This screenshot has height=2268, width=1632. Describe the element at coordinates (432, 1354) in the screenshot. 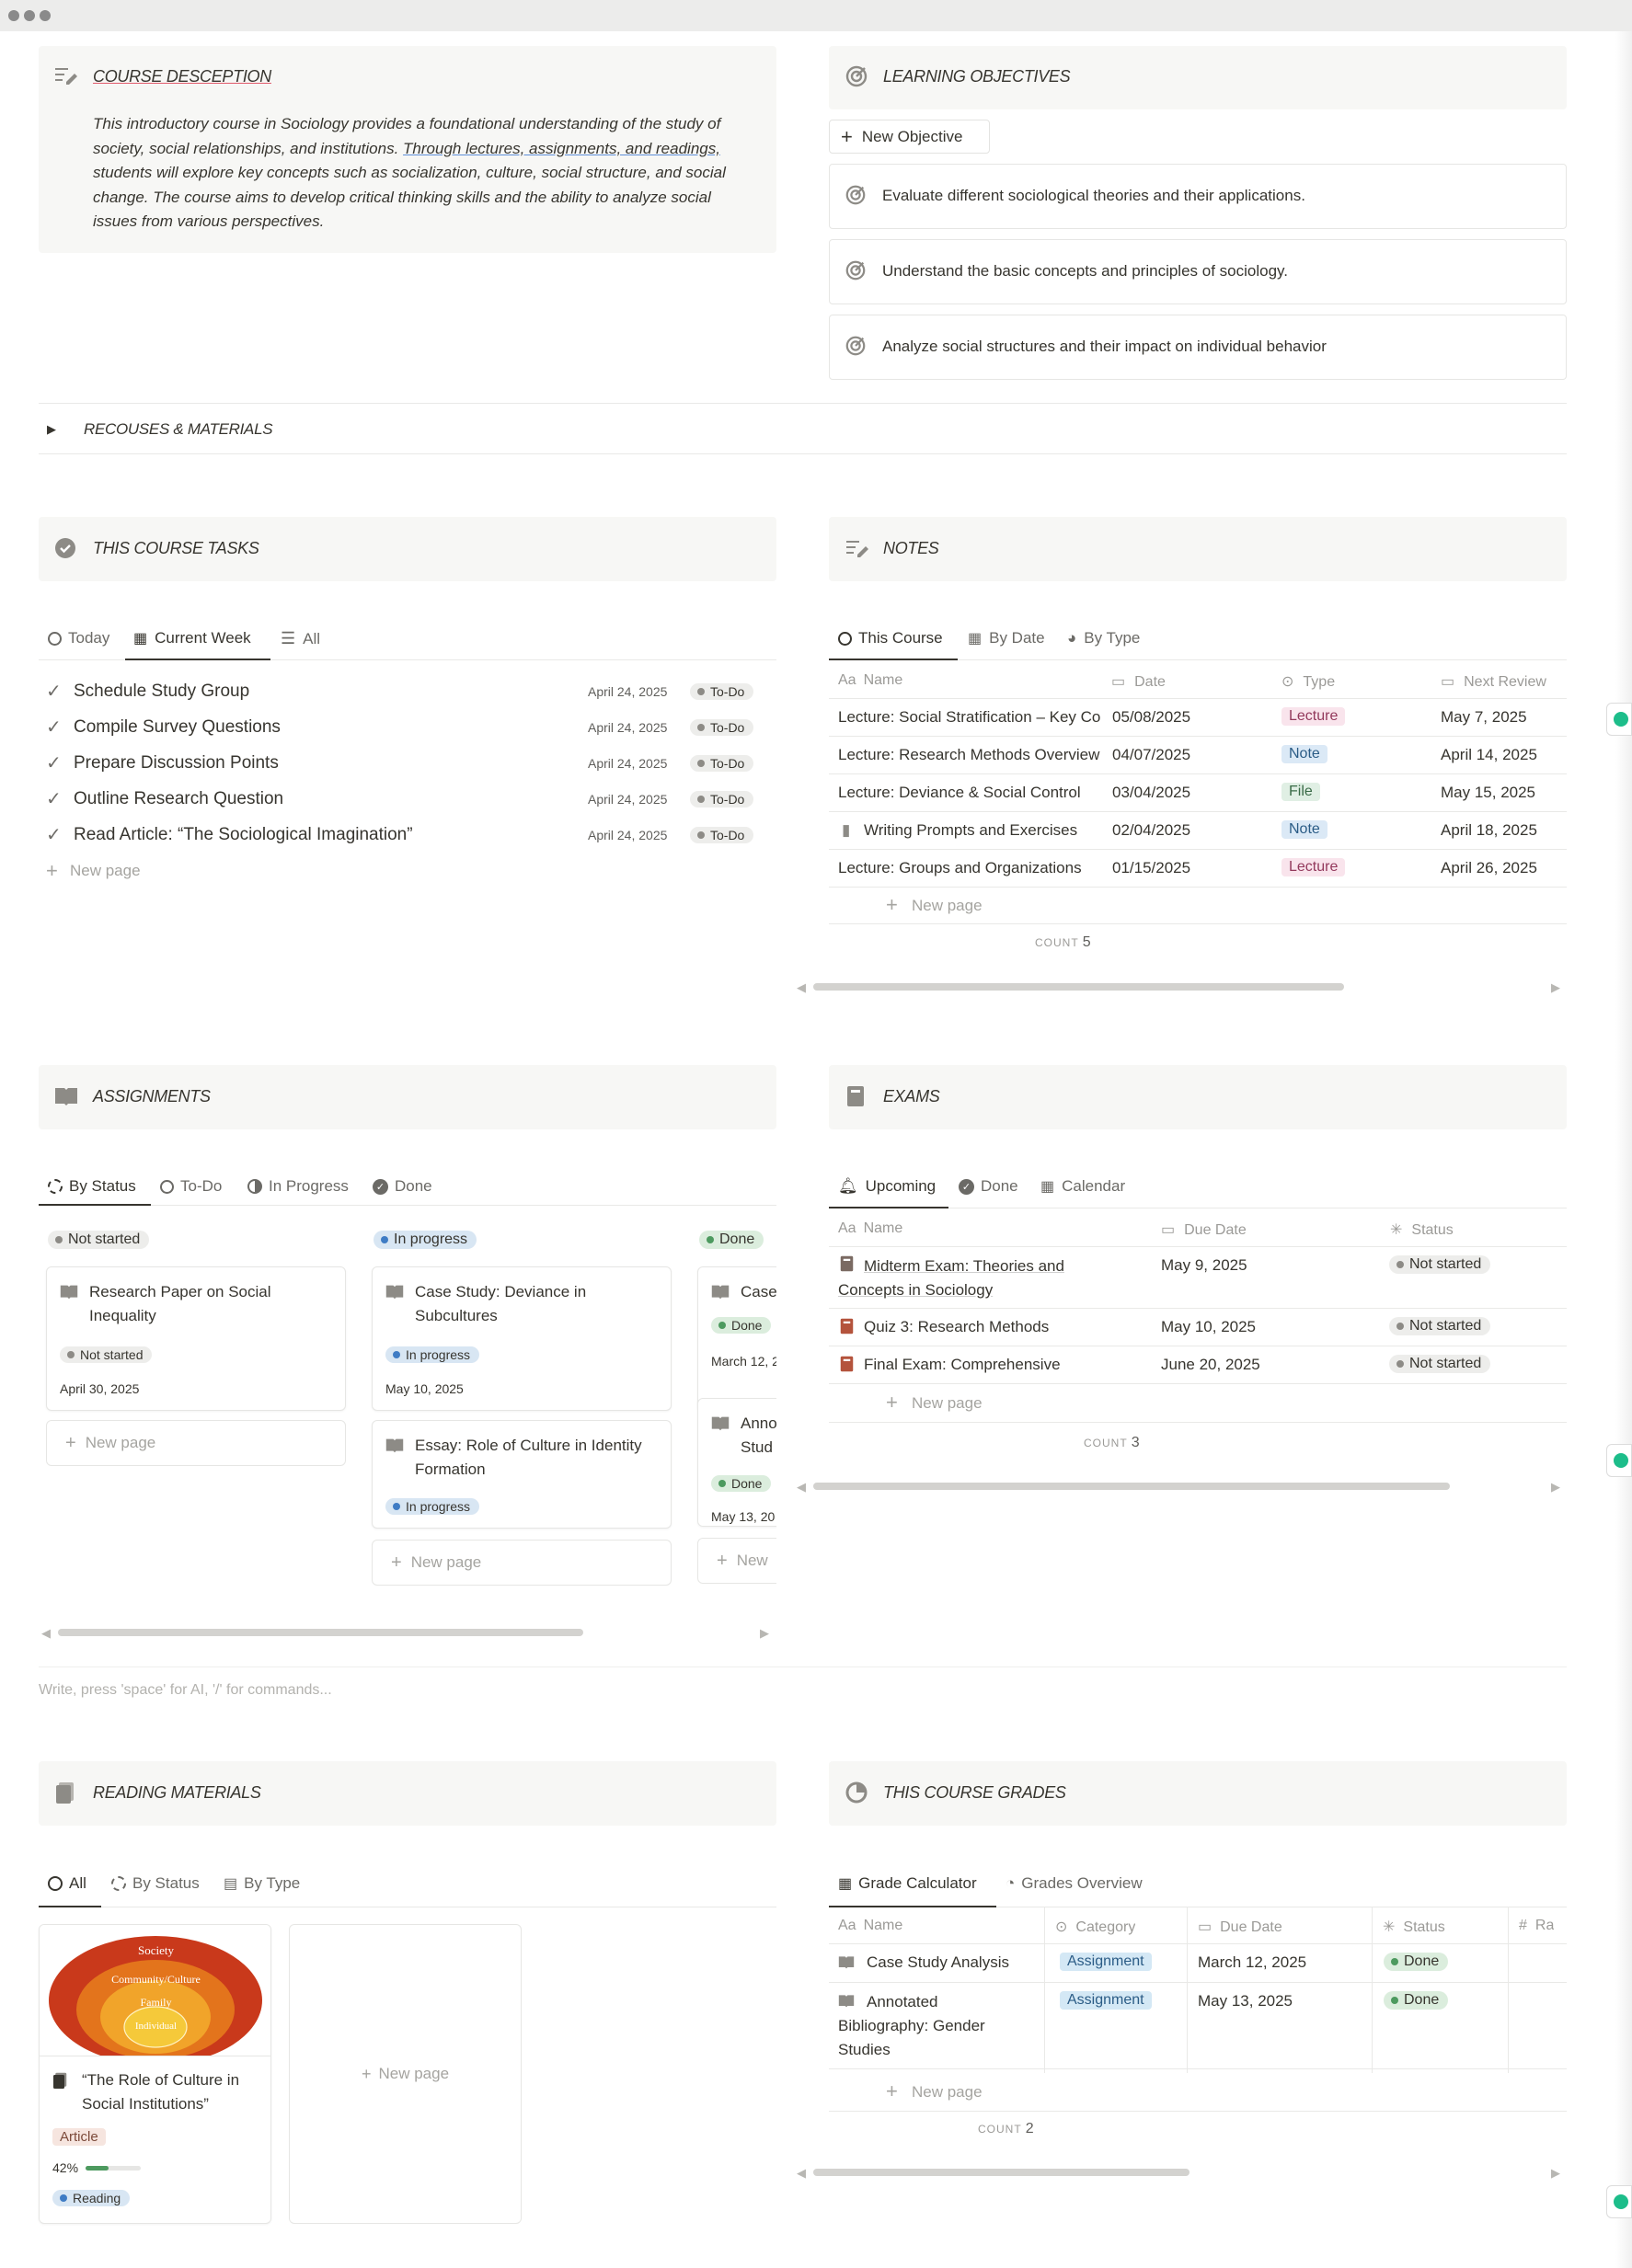

I see `status-badge: In progress` at that location.